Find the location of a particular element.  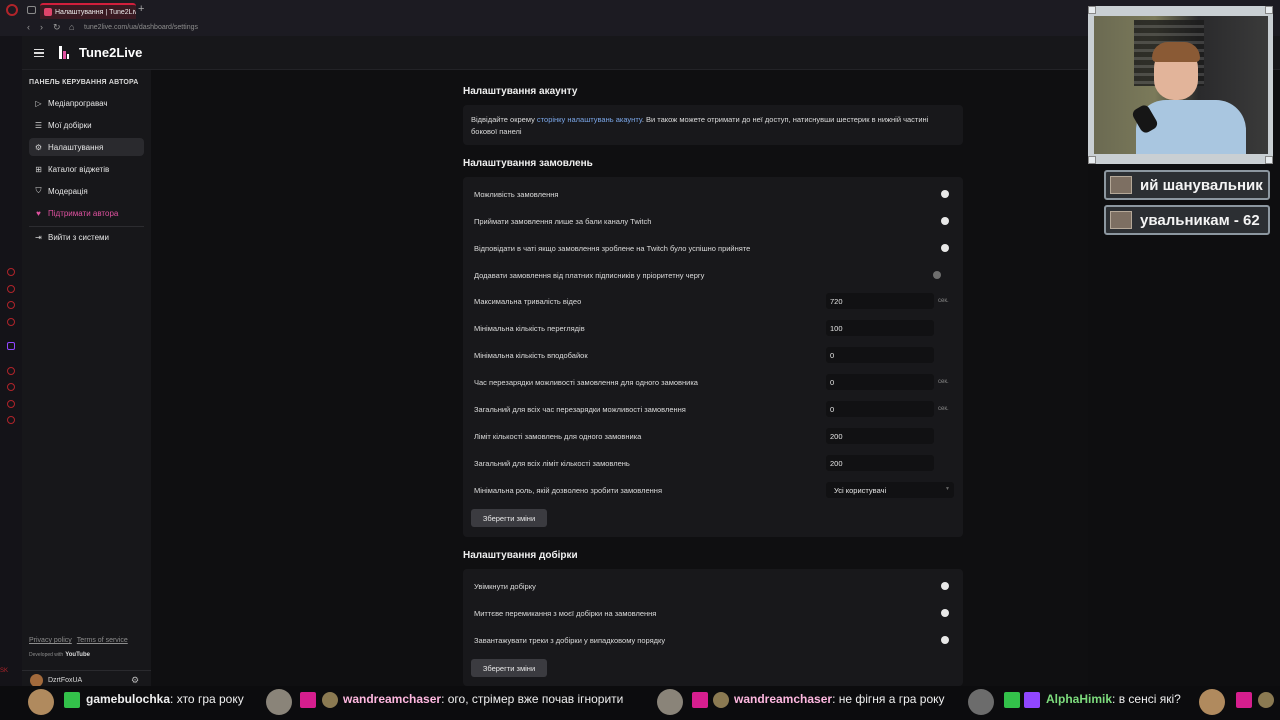

chat-message: AlphaHimik: в сенсі які? is located at coordinates (1113, 699).